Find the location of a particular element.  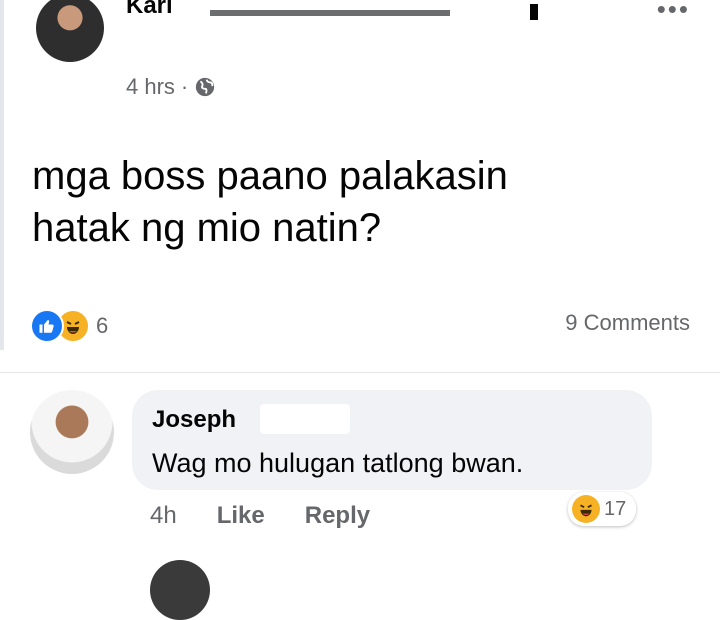

comment-reaction-summary: 17 is located at coordinates (602, 509).